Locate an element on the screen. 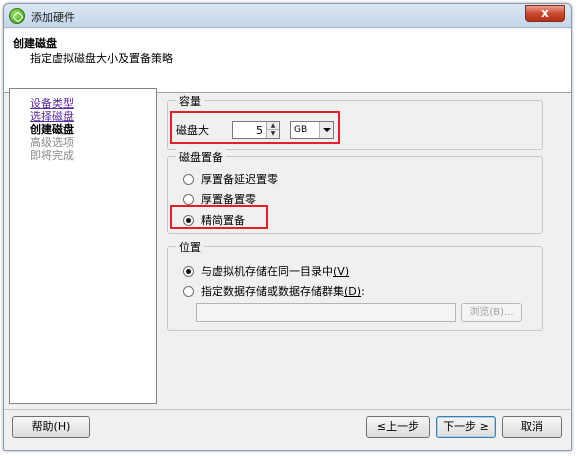  radio-store-with-vm-label: 与虚拟机存储在同一目录中 is located at coordinates (267, 271).